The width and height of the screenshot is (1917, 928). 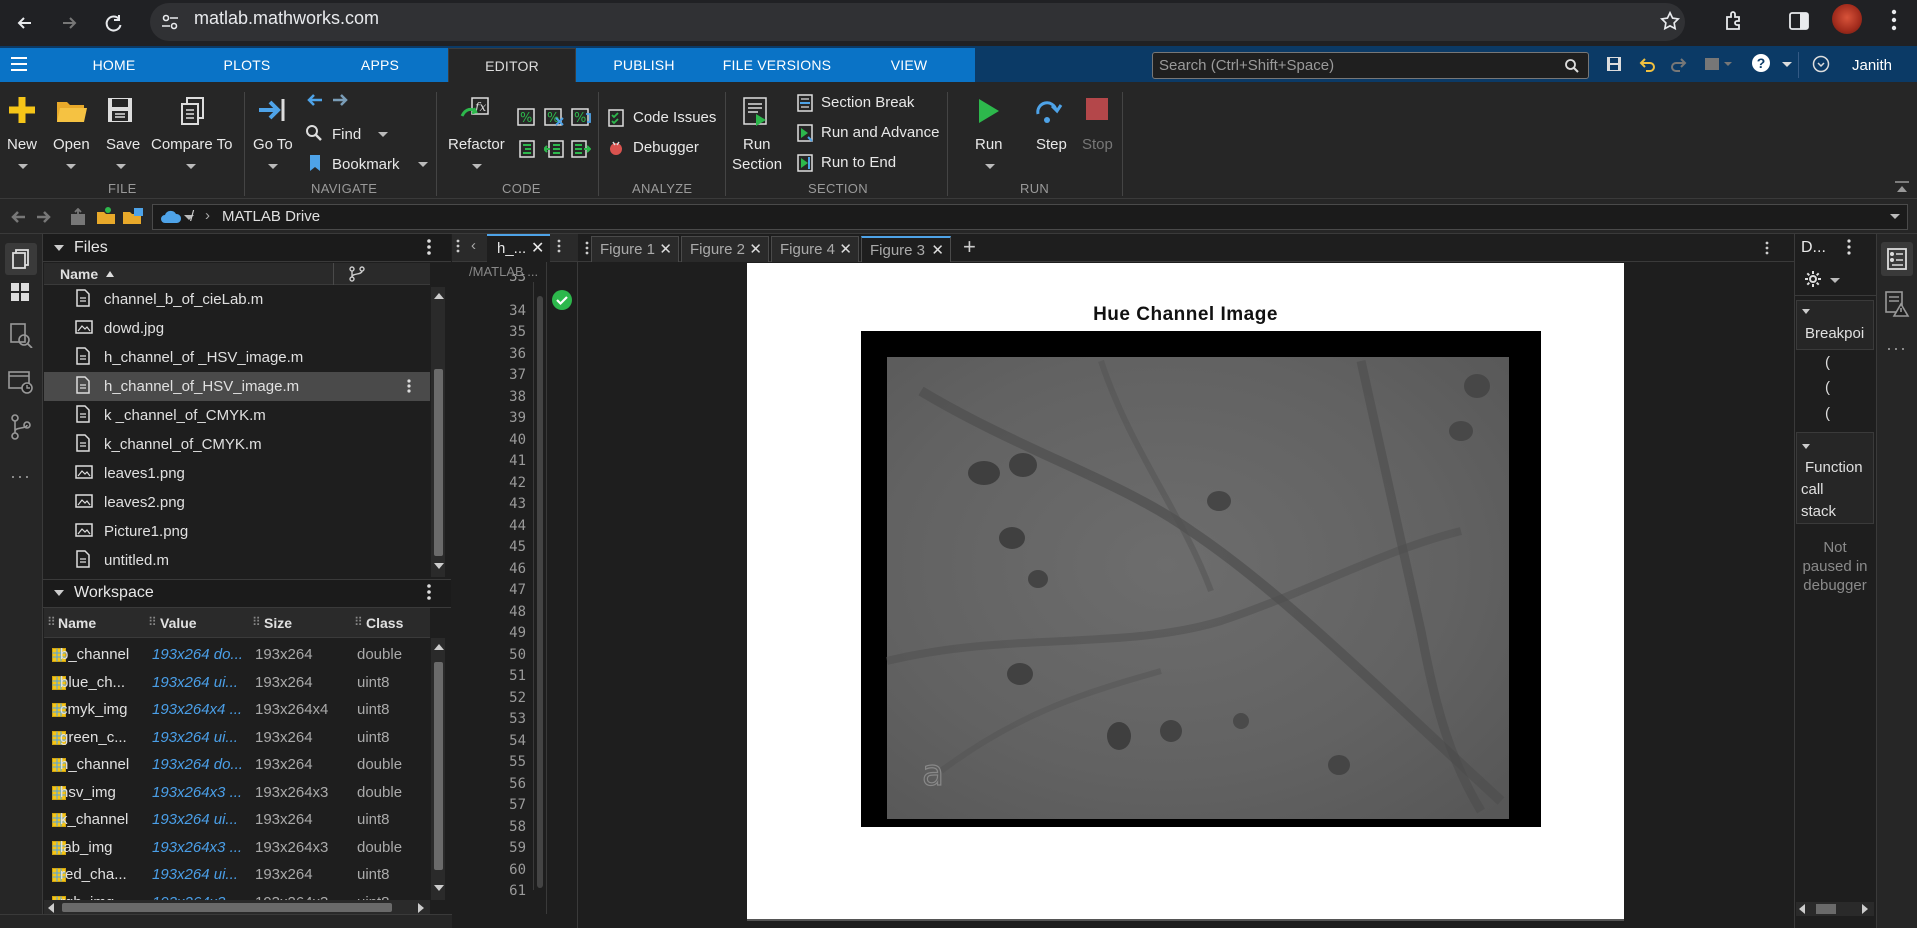 I want to click on help-dropdown-icon, so click(x=1787, y=64).